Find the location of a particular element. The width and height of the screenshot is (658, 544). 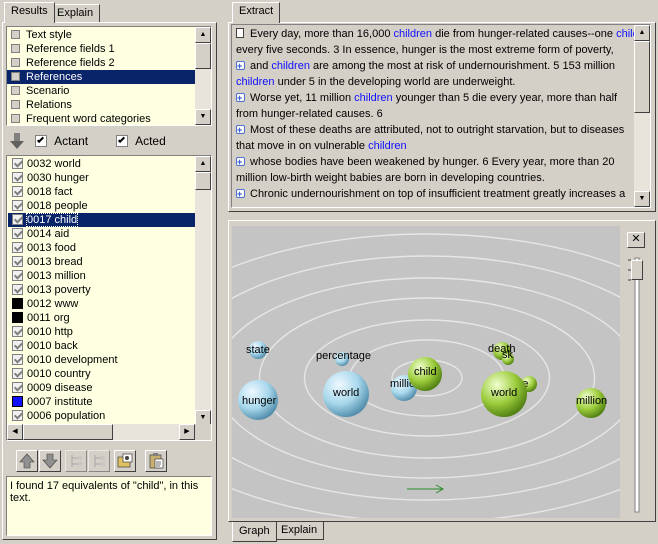

scroll-left-icon: ◀ is located at coordinates (15, 432).